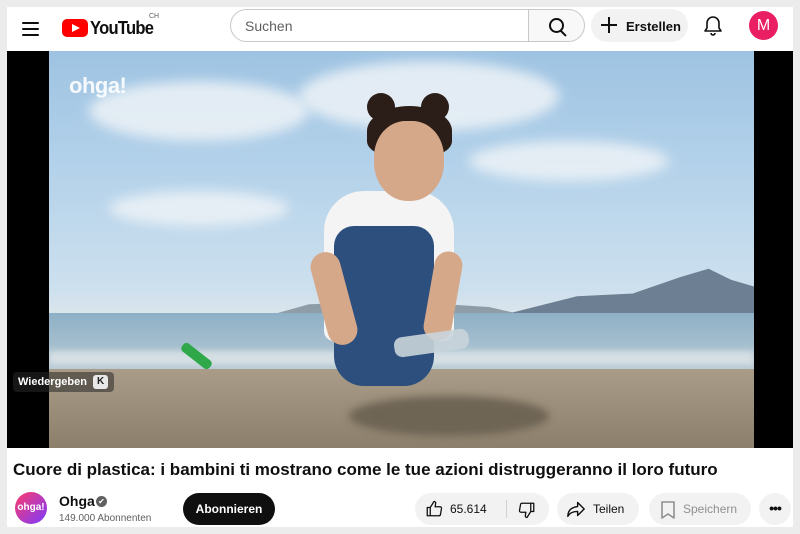  I want to click on share-button: Teilen, so click(598, 509).